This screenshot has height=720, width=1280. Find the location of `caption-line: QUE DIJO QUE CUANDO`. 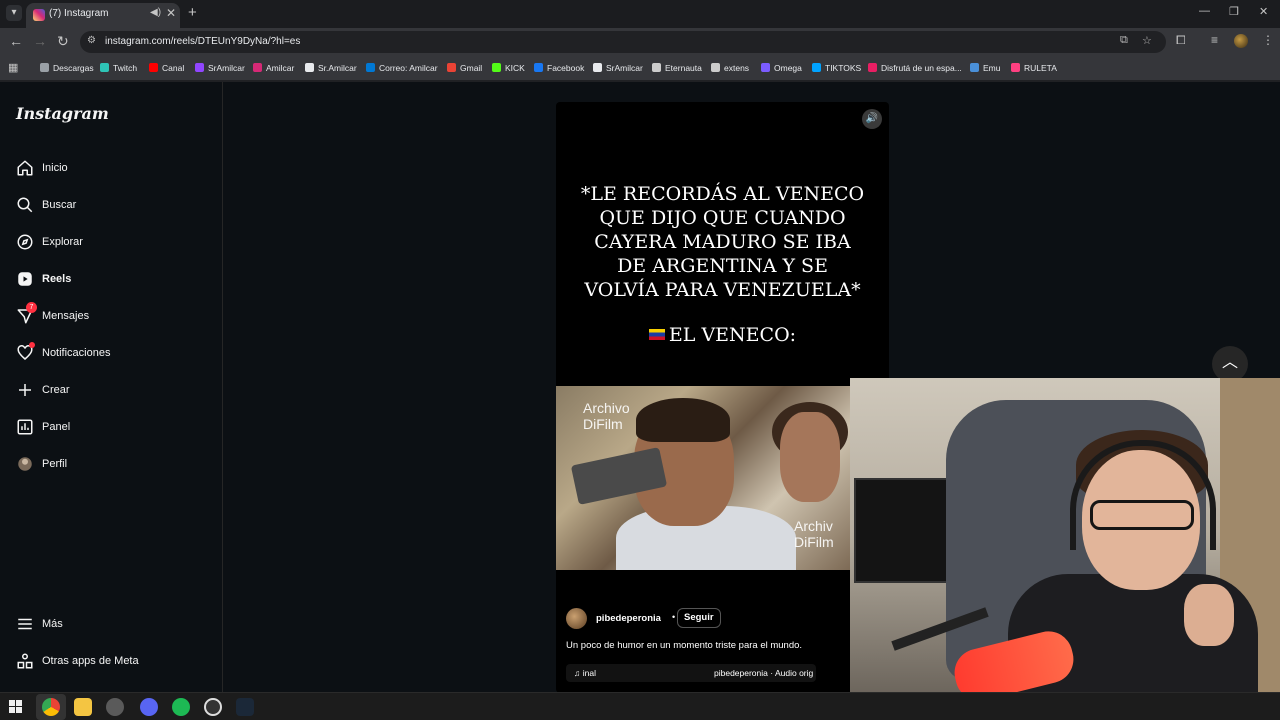

caption-line: QUE DIJO QUE CUANDO is located at coordinates (722, 218).